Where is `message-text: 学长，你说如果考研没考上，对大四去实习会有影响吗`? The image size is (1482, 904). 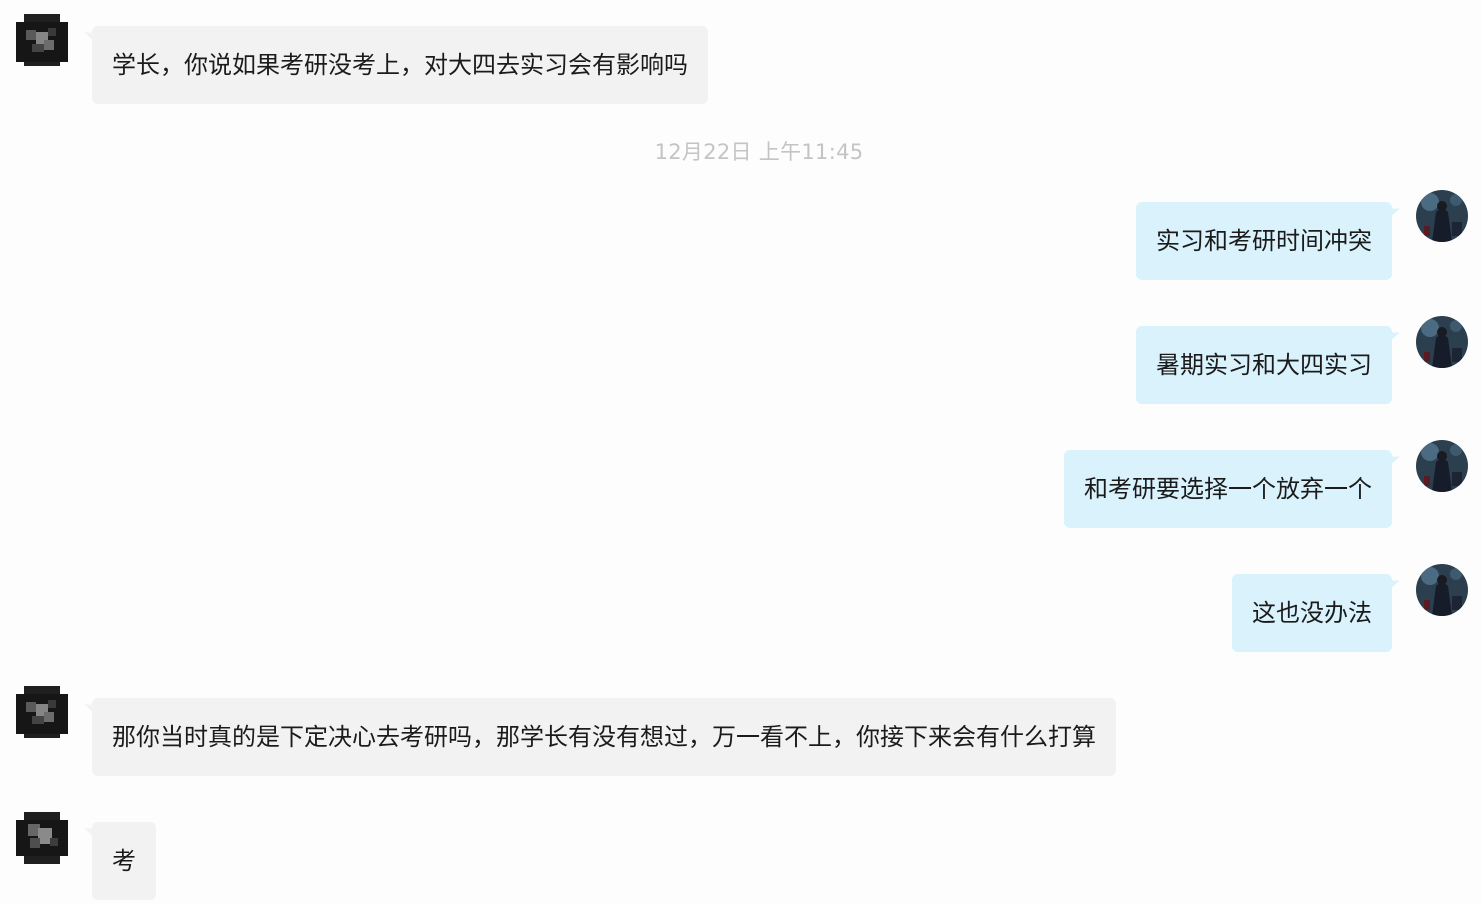
message-text: 学长，你说如果考研没考上，对大四去实习会有影响吗 is located at coordinates (400, 65).